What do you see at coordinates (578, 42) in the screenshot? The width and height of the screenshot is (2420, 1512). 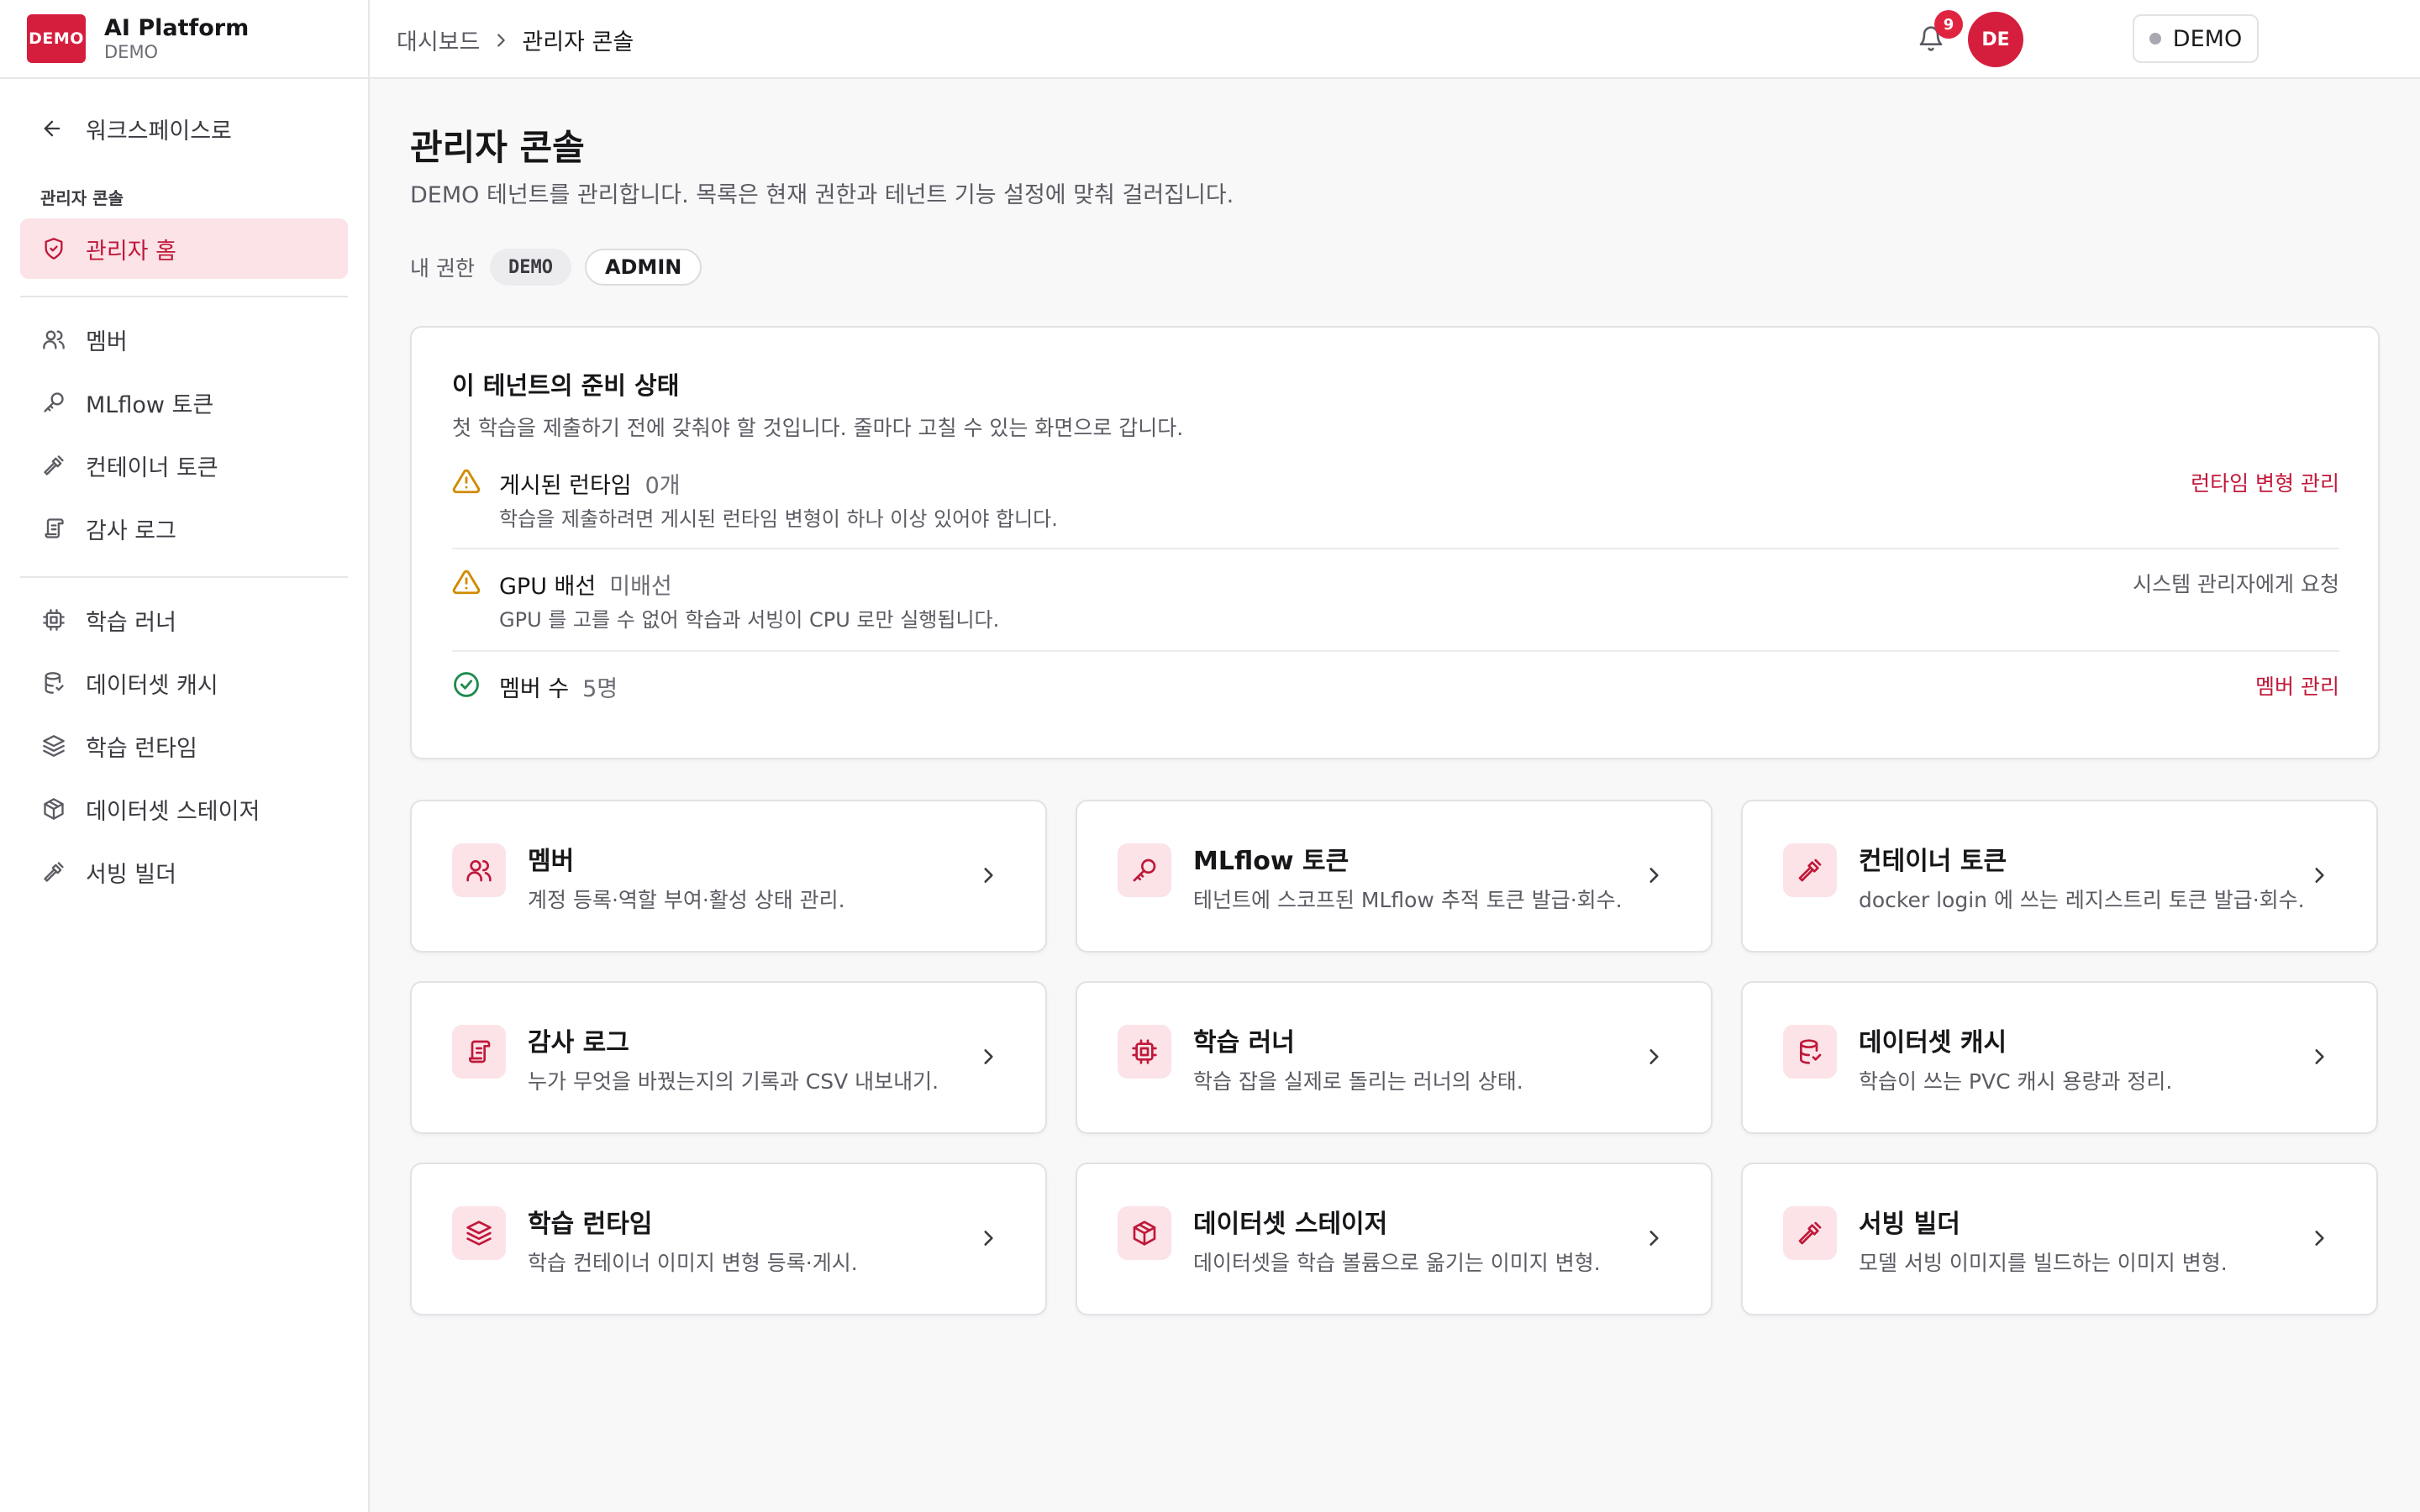 I see `breadcrumb-current: 관리자 콘솔` at bounding box center [578, 42].